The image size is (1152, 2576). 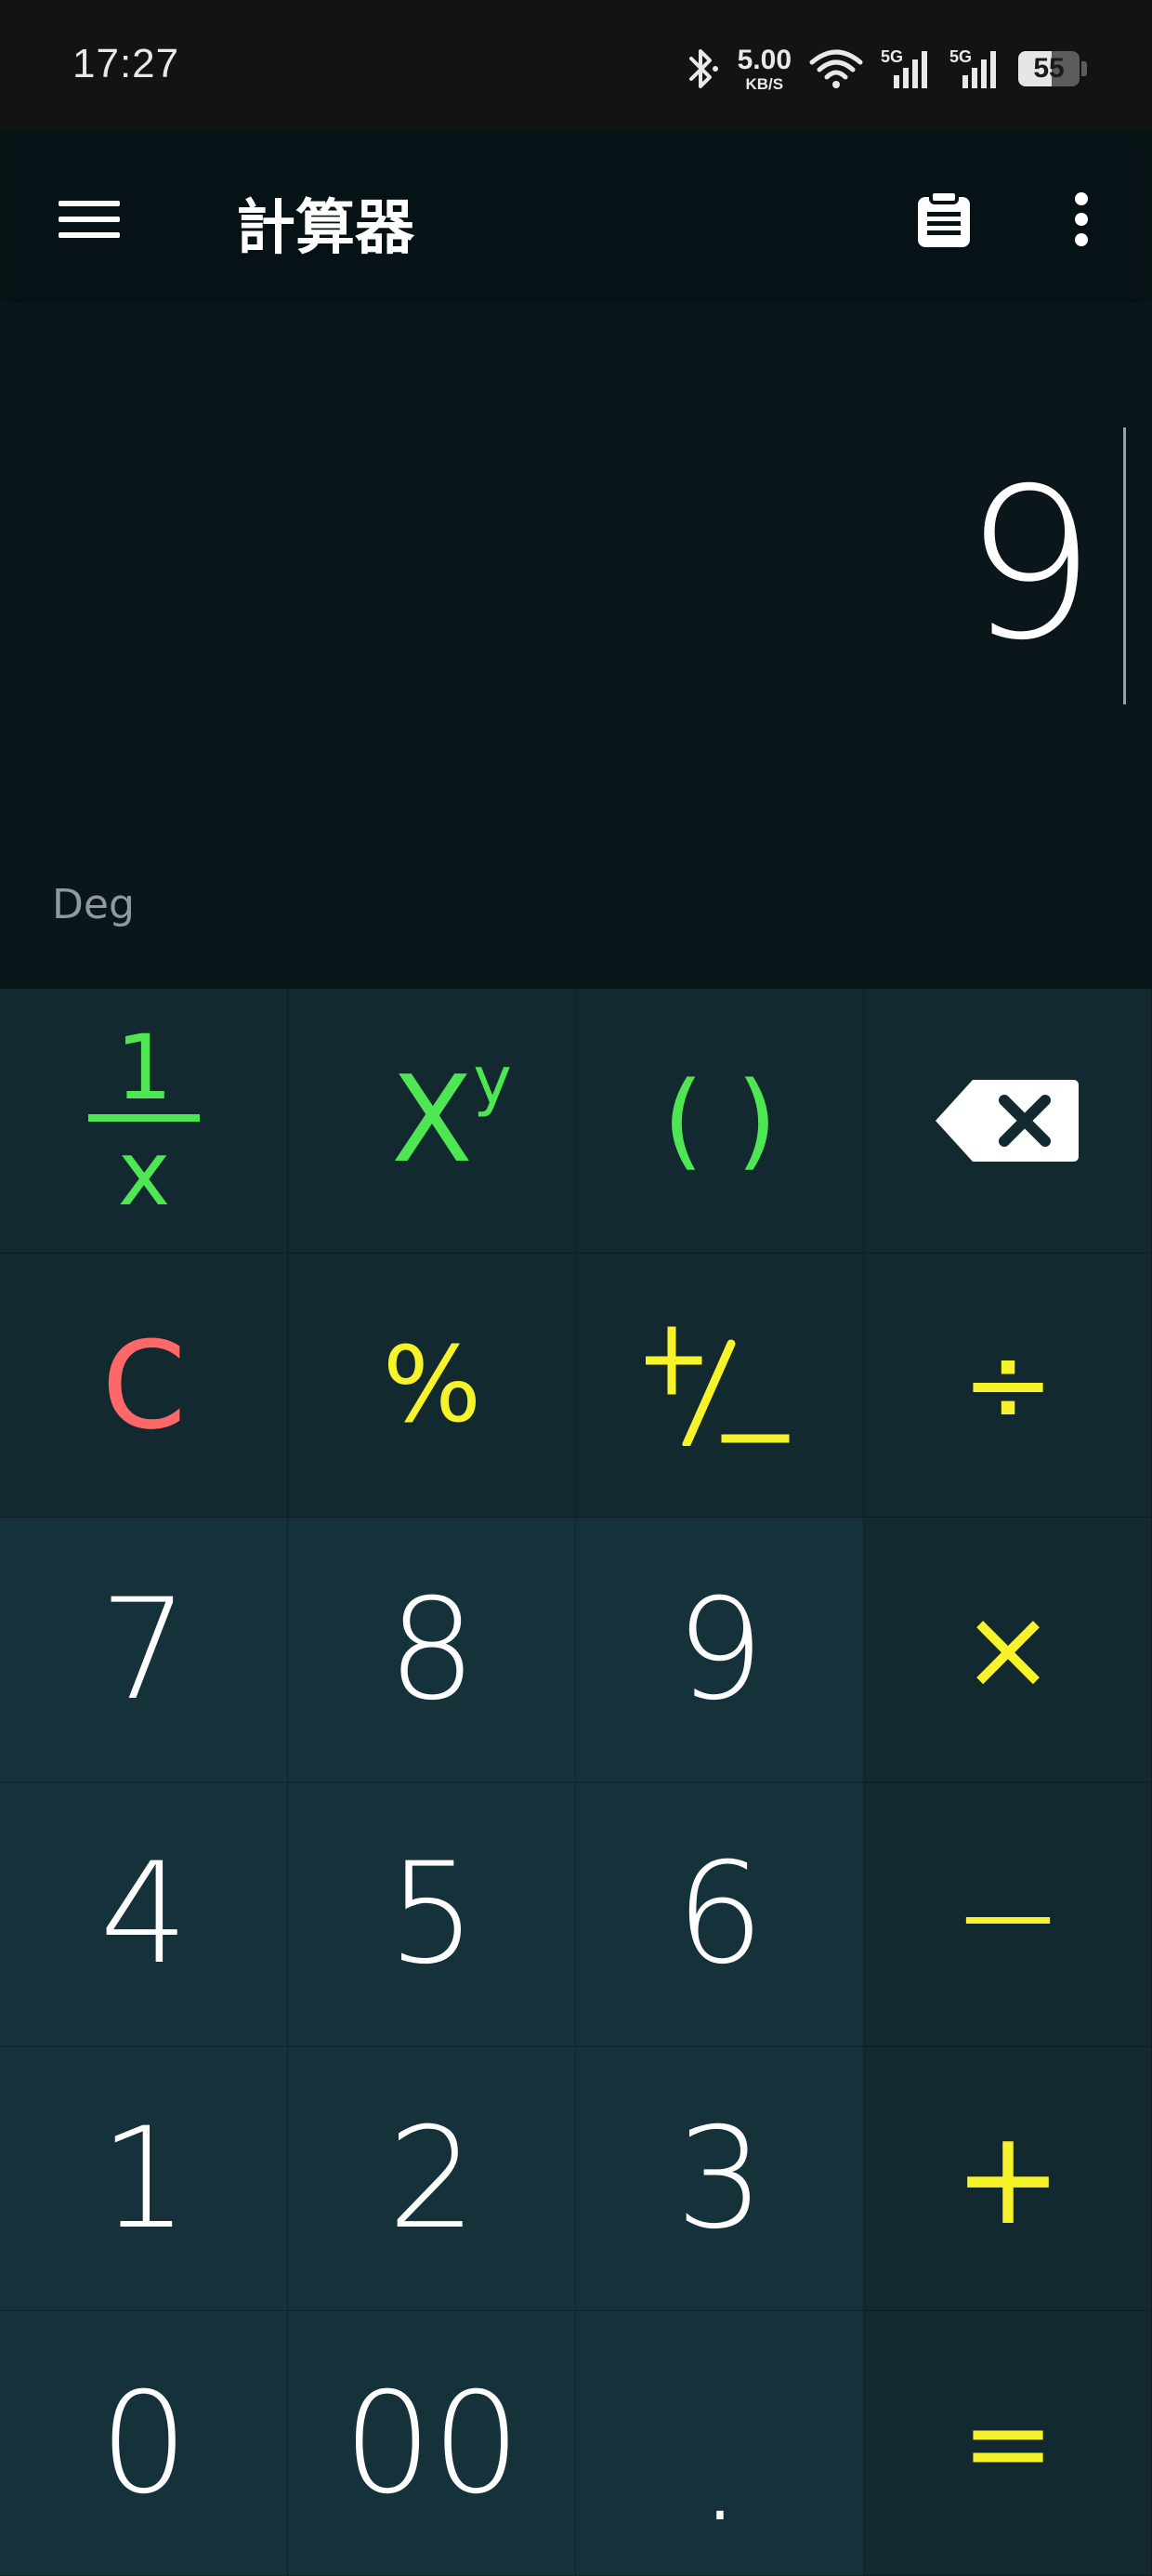 What do you see at coordinates (93, 904) in the screenshot?
I see `angle-mode-label: Deg` at bounding box center [93, 904].